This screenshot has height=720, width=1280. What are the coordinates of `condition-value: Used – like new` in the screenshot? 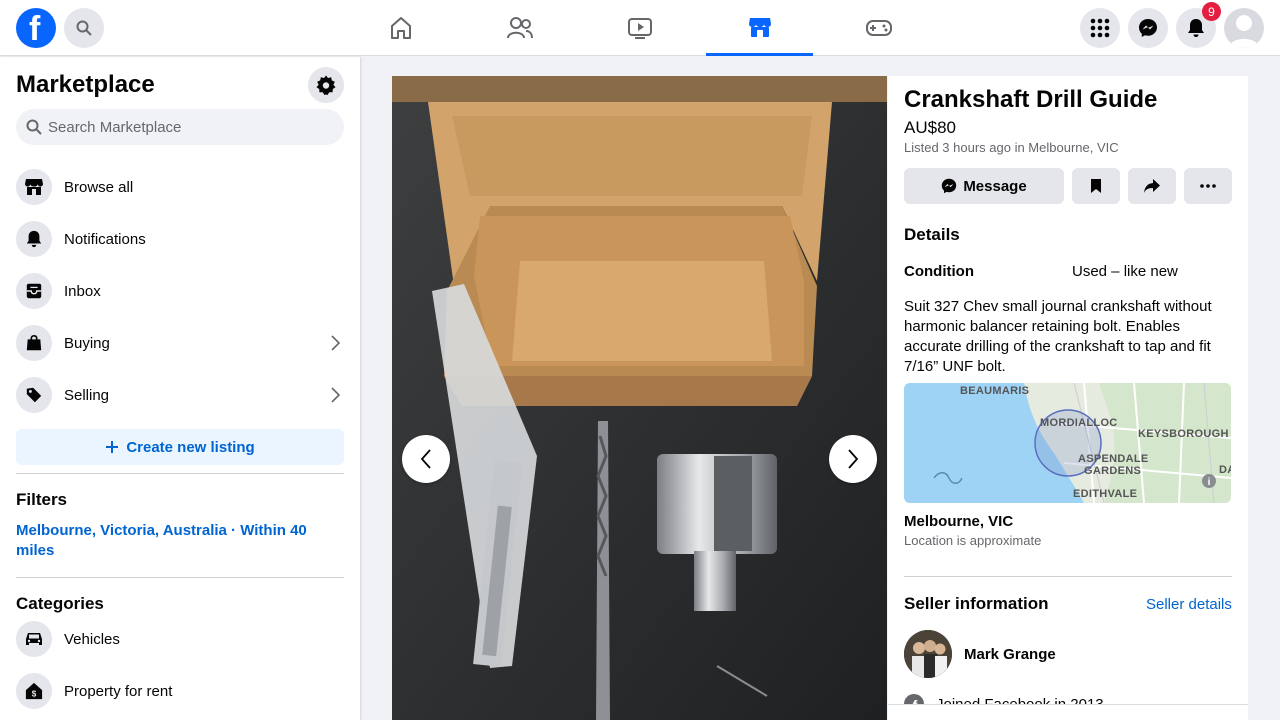 It's located at (1125, 271).